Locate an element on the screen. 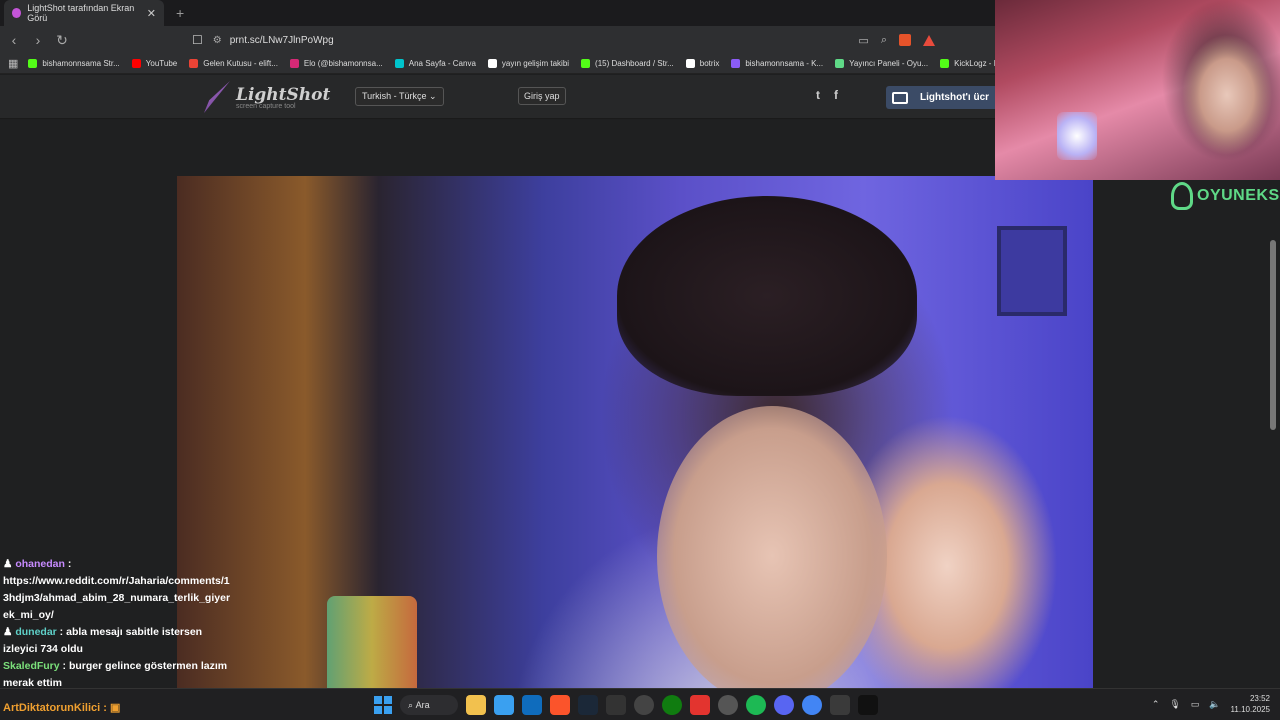 The height and width of the screenshot is (720, 1280). site-settings-icon: ⚙ is located at coordinates (217, 40).